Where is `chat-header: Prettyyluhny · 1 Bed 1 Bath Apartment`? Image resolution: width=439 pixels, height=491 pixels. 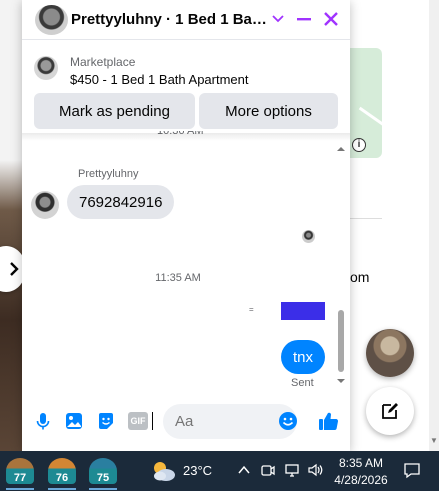 chat-header: Prettyyluhny · 1 Bed 1 Bath Apartment is located at coordinates (186, 20).